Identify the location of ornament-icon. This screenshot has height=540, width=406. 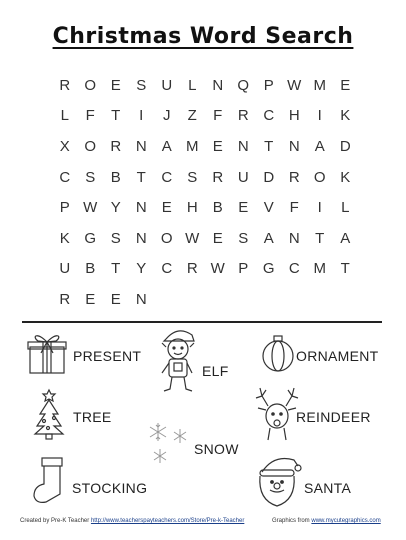
(278, 354).